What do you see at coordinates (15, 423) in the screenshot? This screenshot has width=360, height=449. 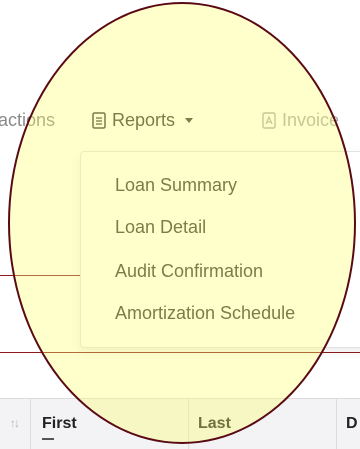 I see `sort-arrows-icon: ↑↓` at bounding box center [15, 423].